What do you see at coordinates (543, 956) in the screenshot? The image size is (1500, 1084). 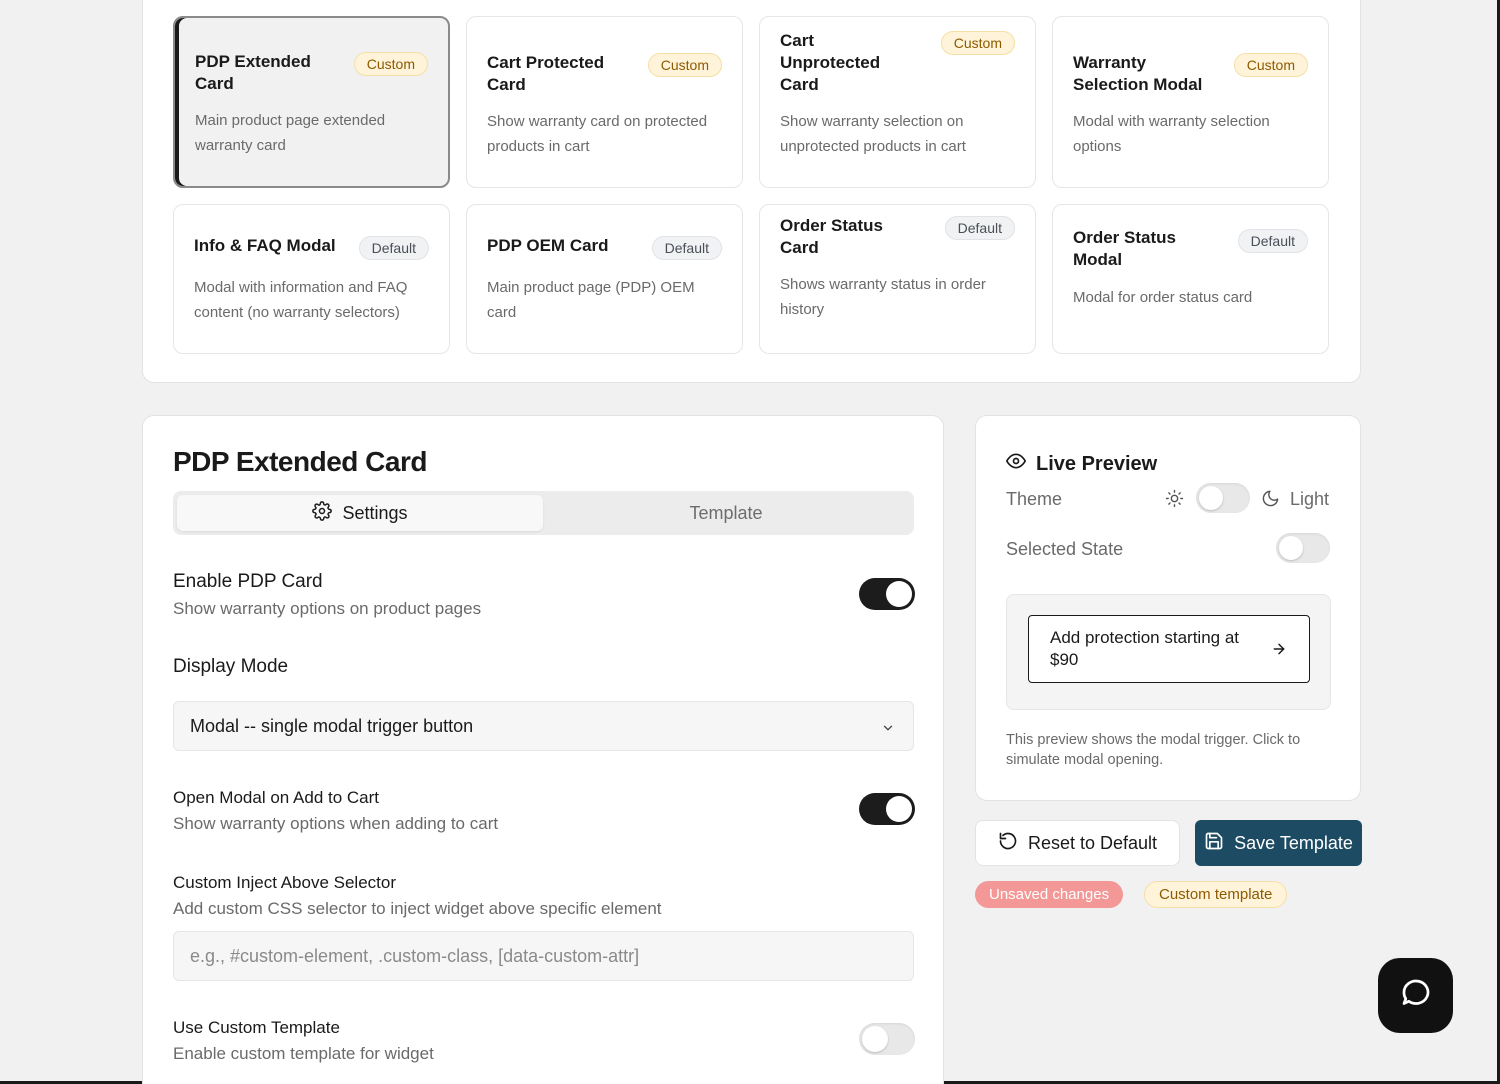 I see `inject-selector-input` at bounding box center [543, 956].